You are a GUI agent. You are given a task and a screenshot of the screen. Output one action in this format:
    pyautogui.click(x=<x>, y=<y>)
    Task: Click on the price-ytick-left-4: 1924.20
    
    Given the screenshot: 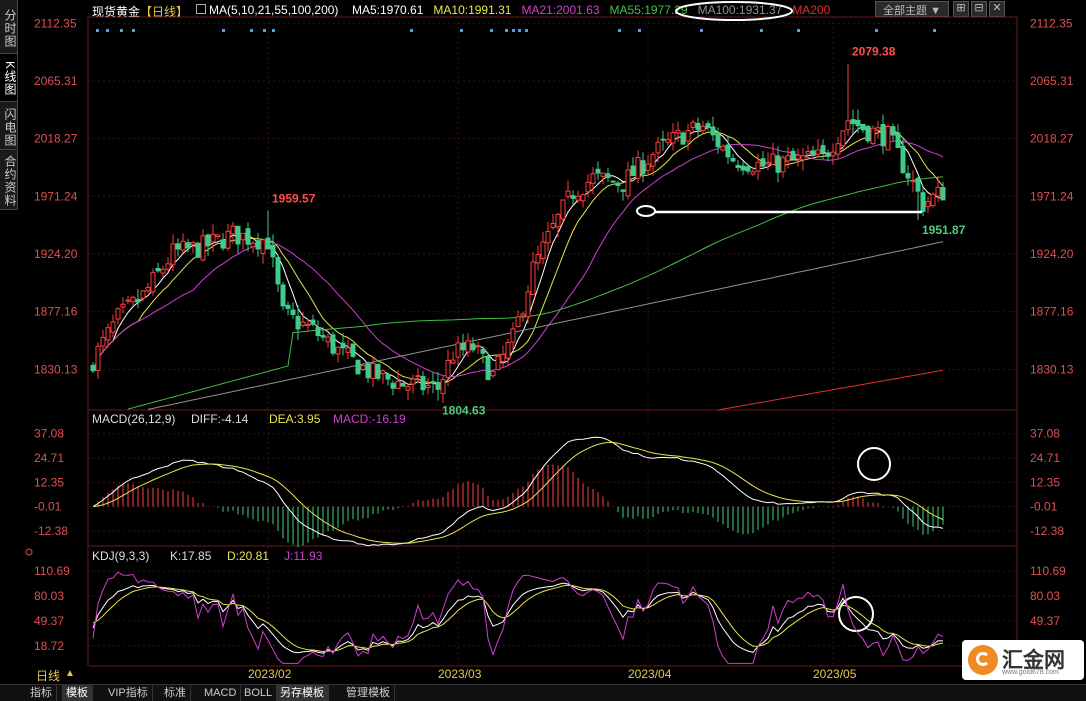 What is the action you would take?
    pyautogui.click(x=1052, y=254)
    